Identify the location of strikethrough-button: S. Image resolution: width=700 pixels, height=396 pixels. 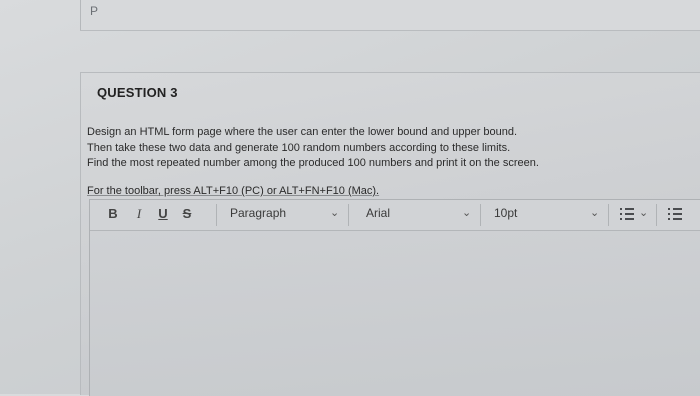
(187, 213).